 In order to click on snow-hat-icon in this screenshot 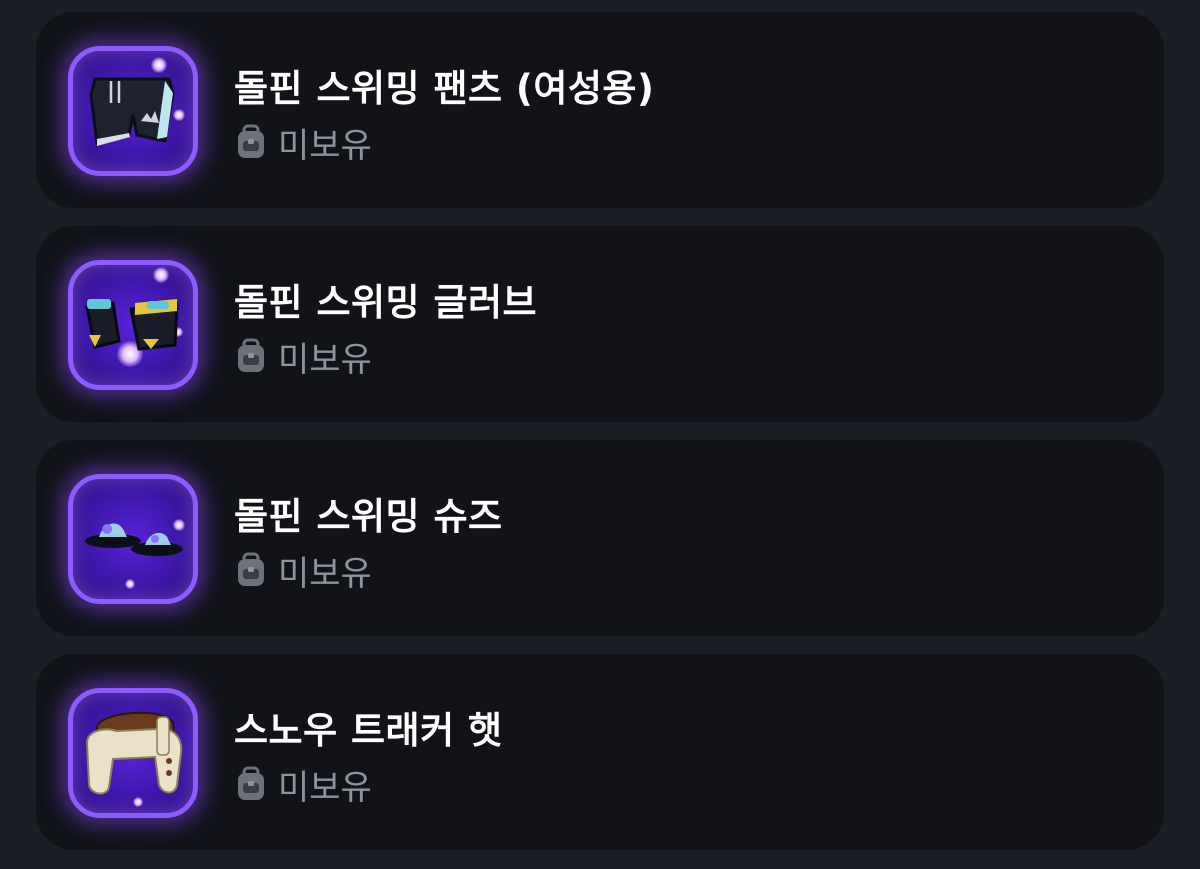, I will do `click(134, 753)`.